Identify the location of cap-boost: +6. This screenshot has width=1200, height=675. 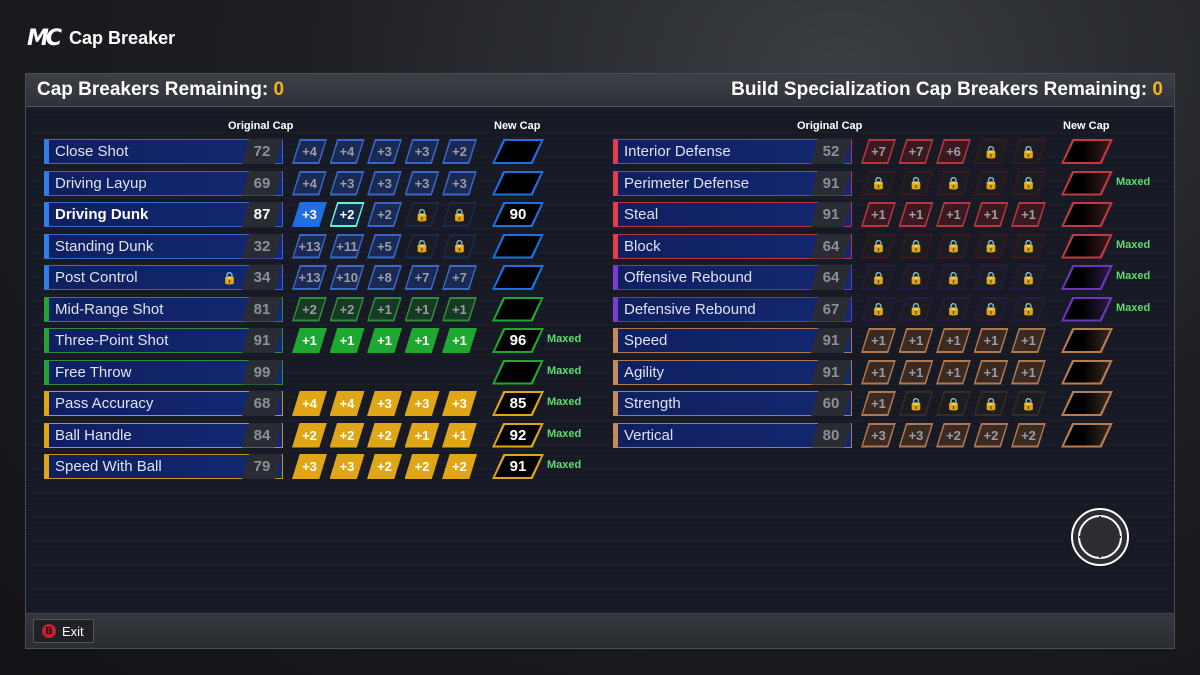
(953, 151).